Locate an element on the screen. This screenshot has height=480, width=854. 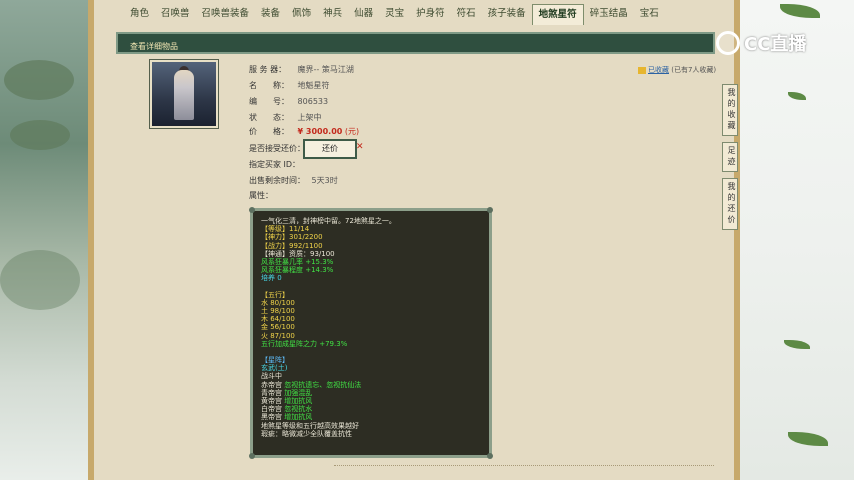
server-row: 服 务 器： 魔界-- 策马江湖 is located at coordinates (301, 69).